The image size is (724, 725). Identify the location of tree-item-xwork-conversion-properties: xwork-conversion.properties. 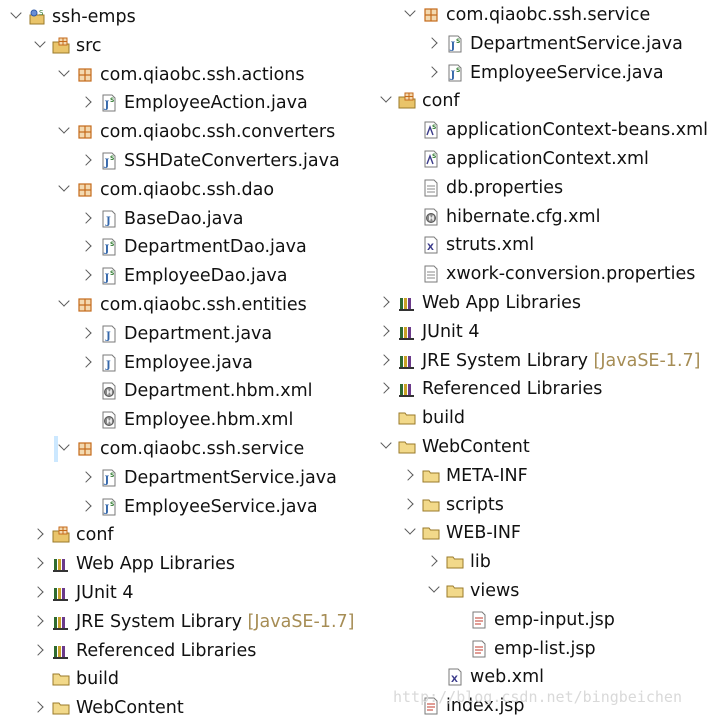
(547, 274).